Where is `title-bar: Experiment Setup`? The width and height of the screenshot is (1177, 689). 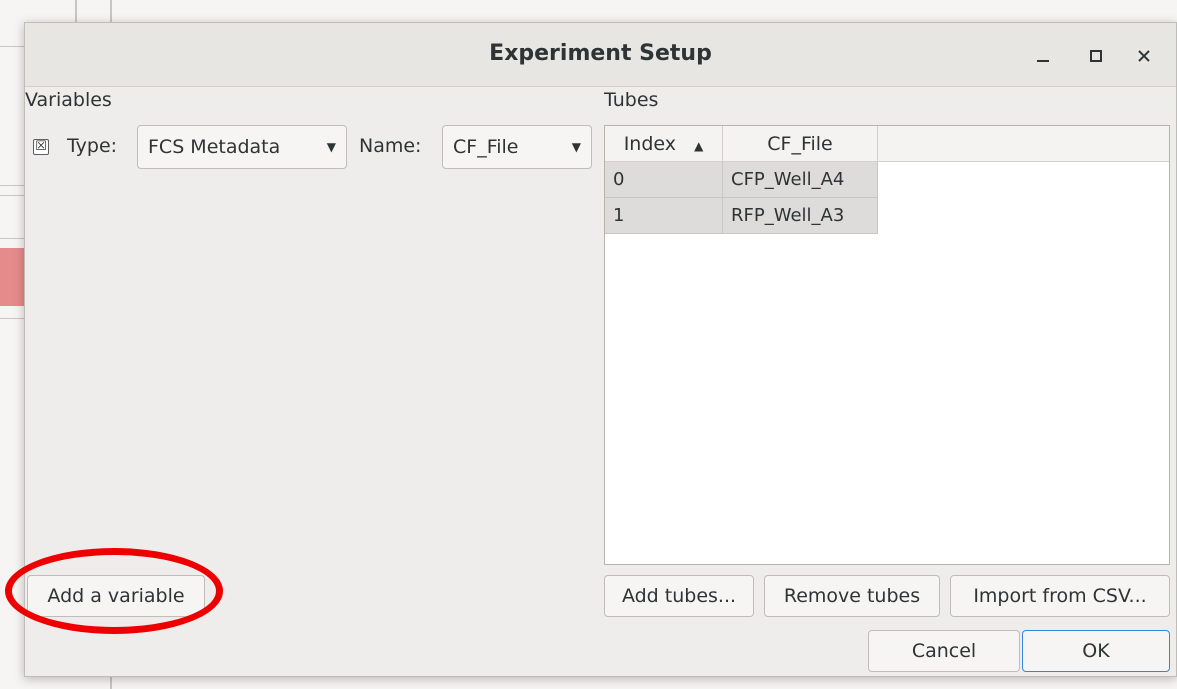
title-bar: Experiment Setup is located at coordinates (600, 55).